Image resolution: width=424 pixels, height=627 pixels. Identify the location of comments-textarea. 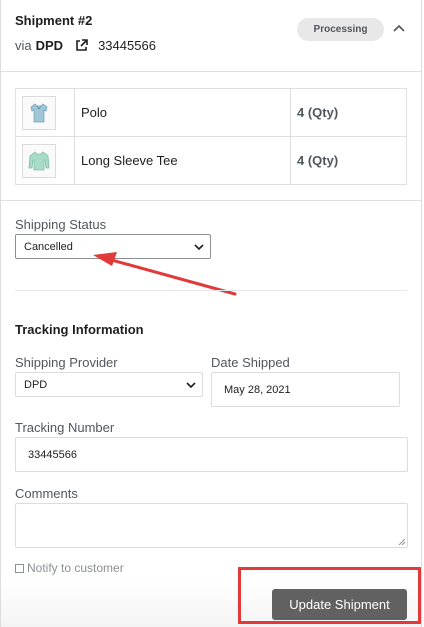
(211, 525).